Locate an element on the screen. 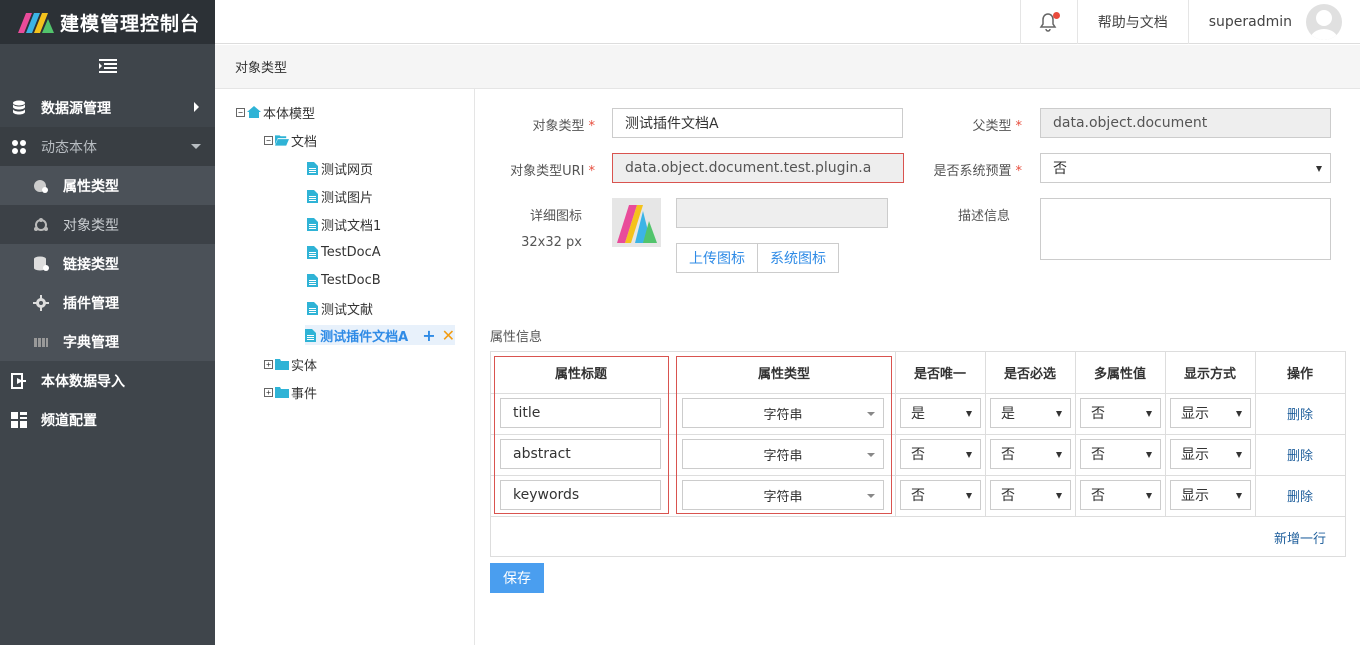 The width and height of the screenshot is (1360, 645). sidebar-item-data-import: 本体数据导入 is located at coordinates (107, 380).